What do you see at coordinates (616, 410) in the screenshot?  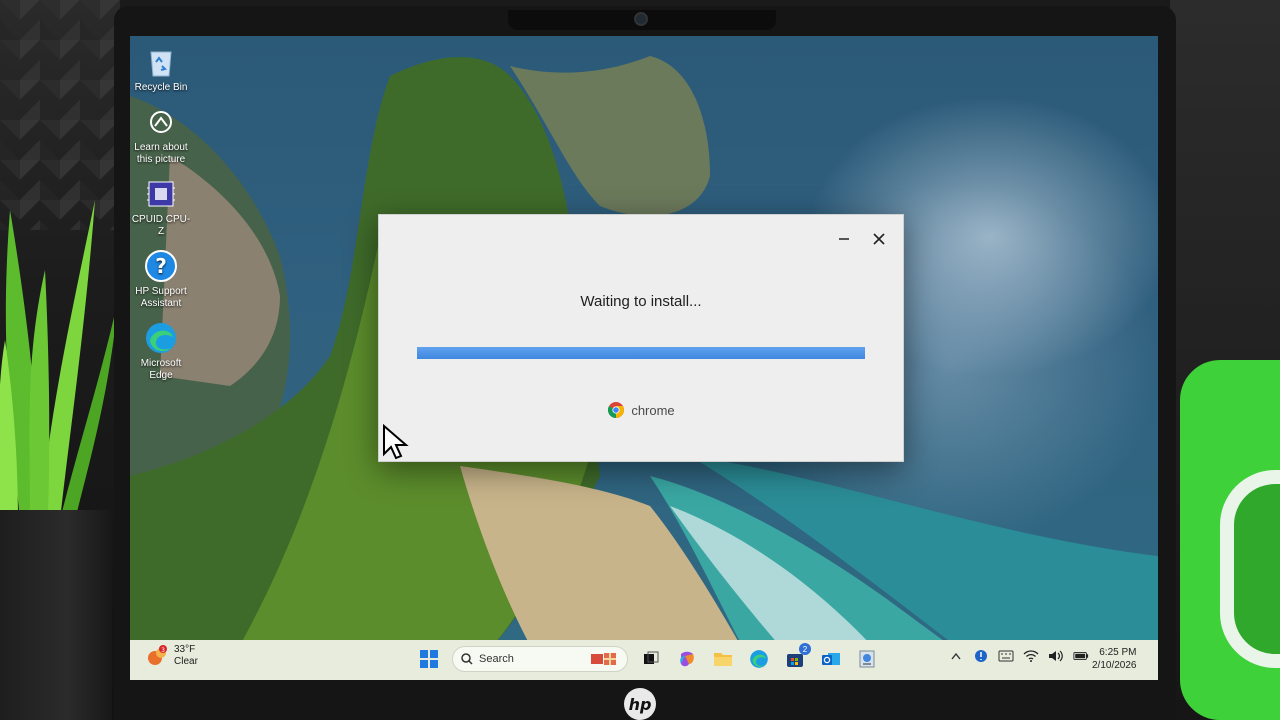 I see `chrome-logo-icon` at bounding box center [616, 410].